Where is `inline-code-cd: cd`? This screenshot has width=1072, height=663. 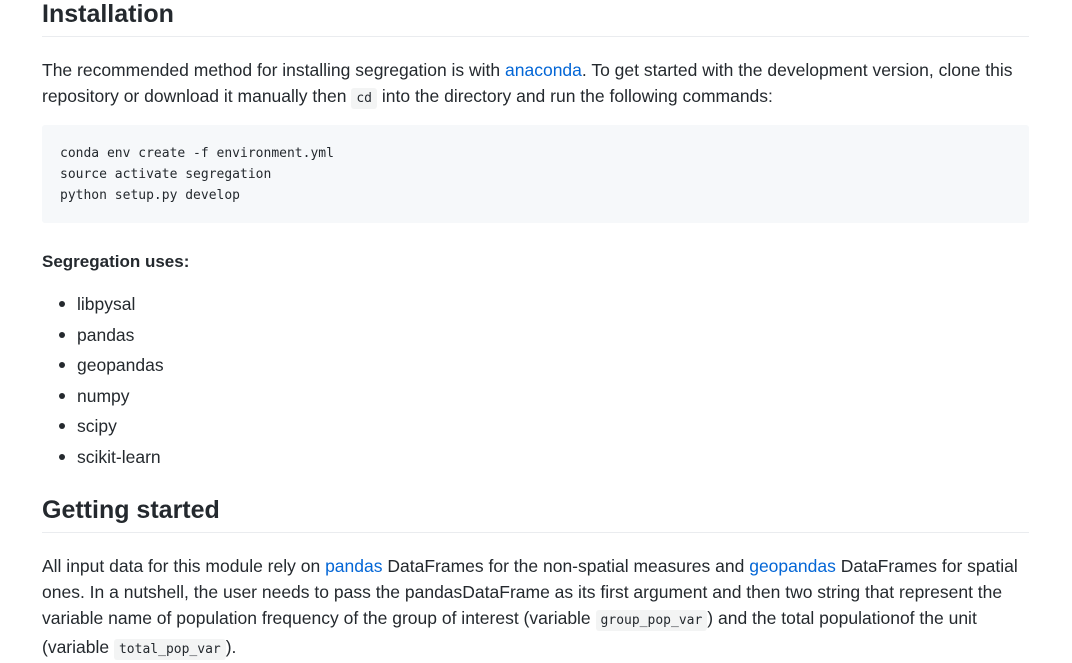
inline-code-cd: cd is located at coordinates (364, 98).